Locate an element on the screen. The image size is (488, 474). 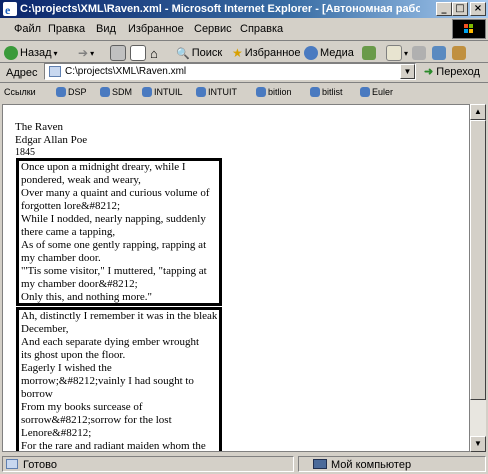
poem-title: The Raven is located at coordinates (39, 127).